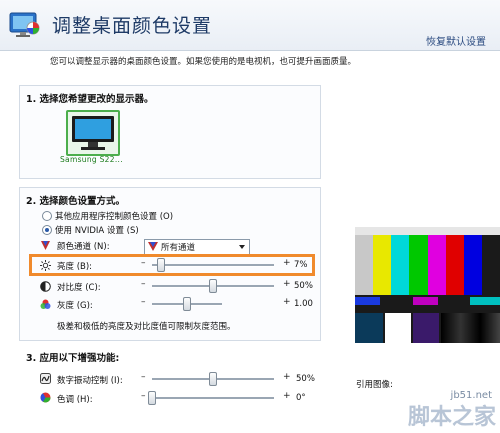 This screenshot has width=500, height=433. I want to click on hue-slider, so click(211, 398).